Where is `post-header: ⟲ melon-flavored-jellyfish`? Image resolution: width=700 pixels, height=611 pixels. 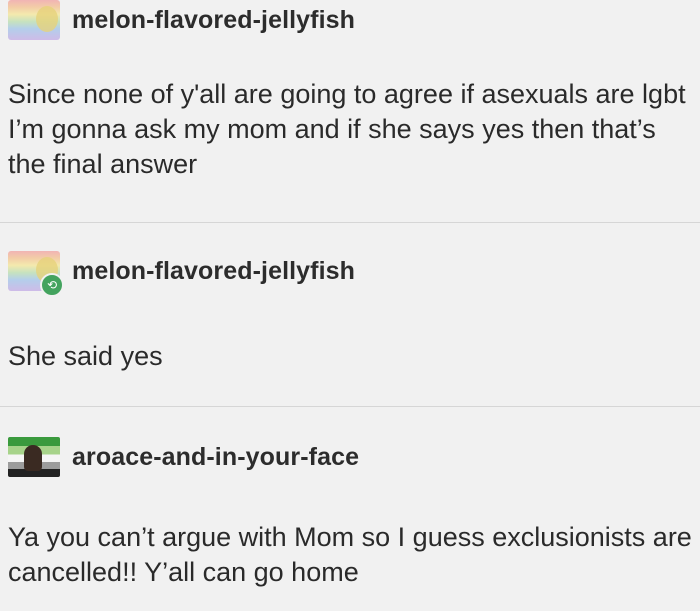
post-header: ⟲ melon-flavored-jellyfish is located at coordinates (181, 274).